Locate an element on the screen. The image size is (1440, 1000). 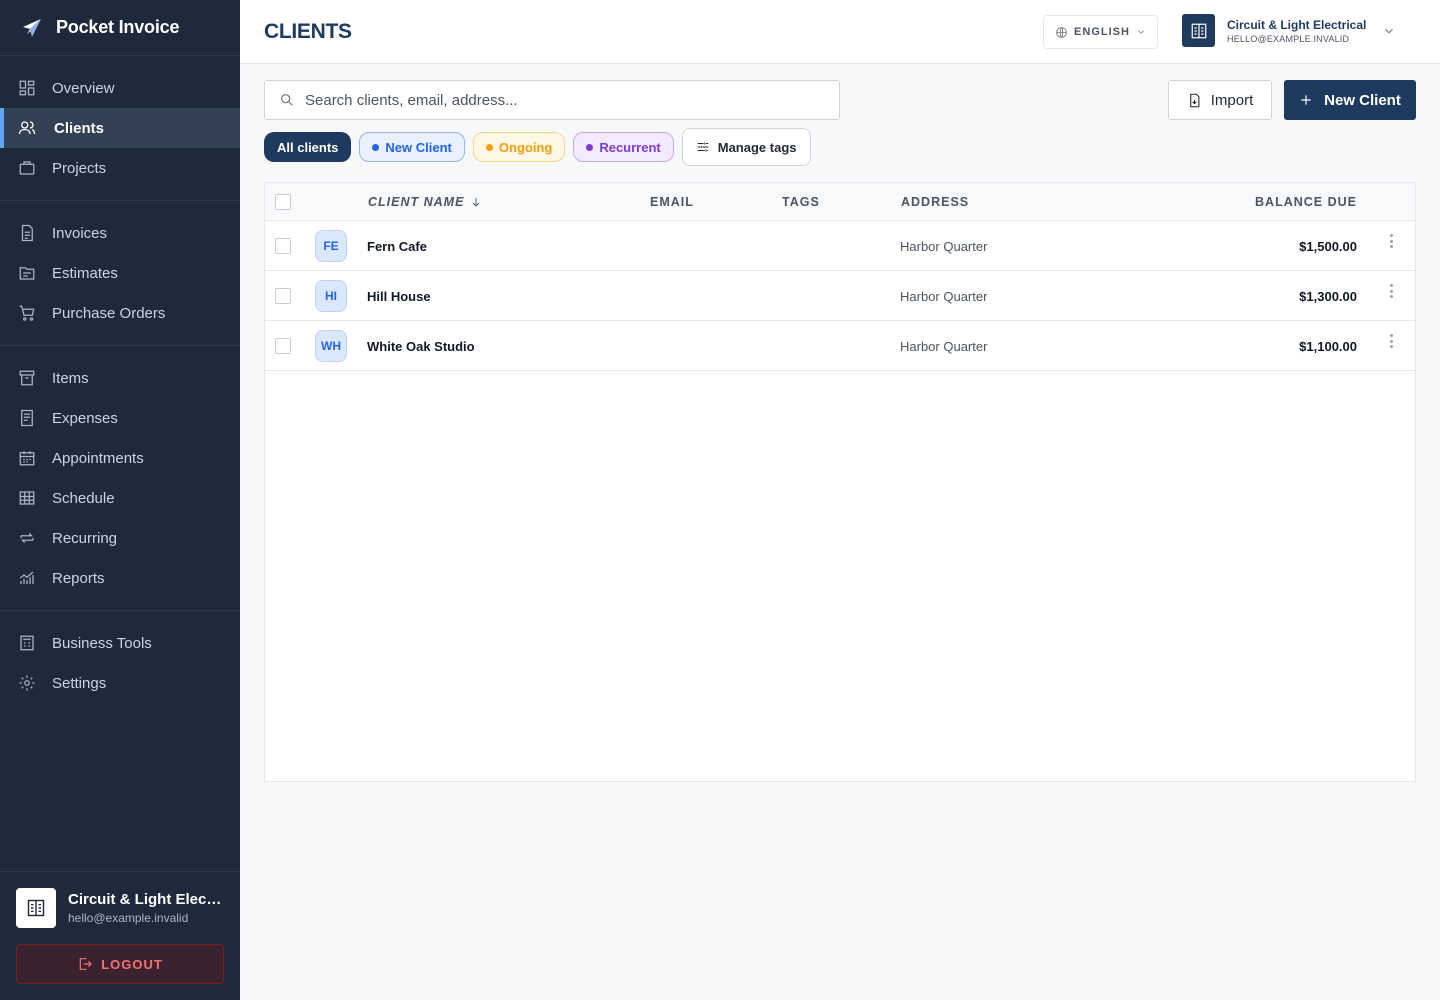
client-avatar: HI is located at coordinates (331, 296).